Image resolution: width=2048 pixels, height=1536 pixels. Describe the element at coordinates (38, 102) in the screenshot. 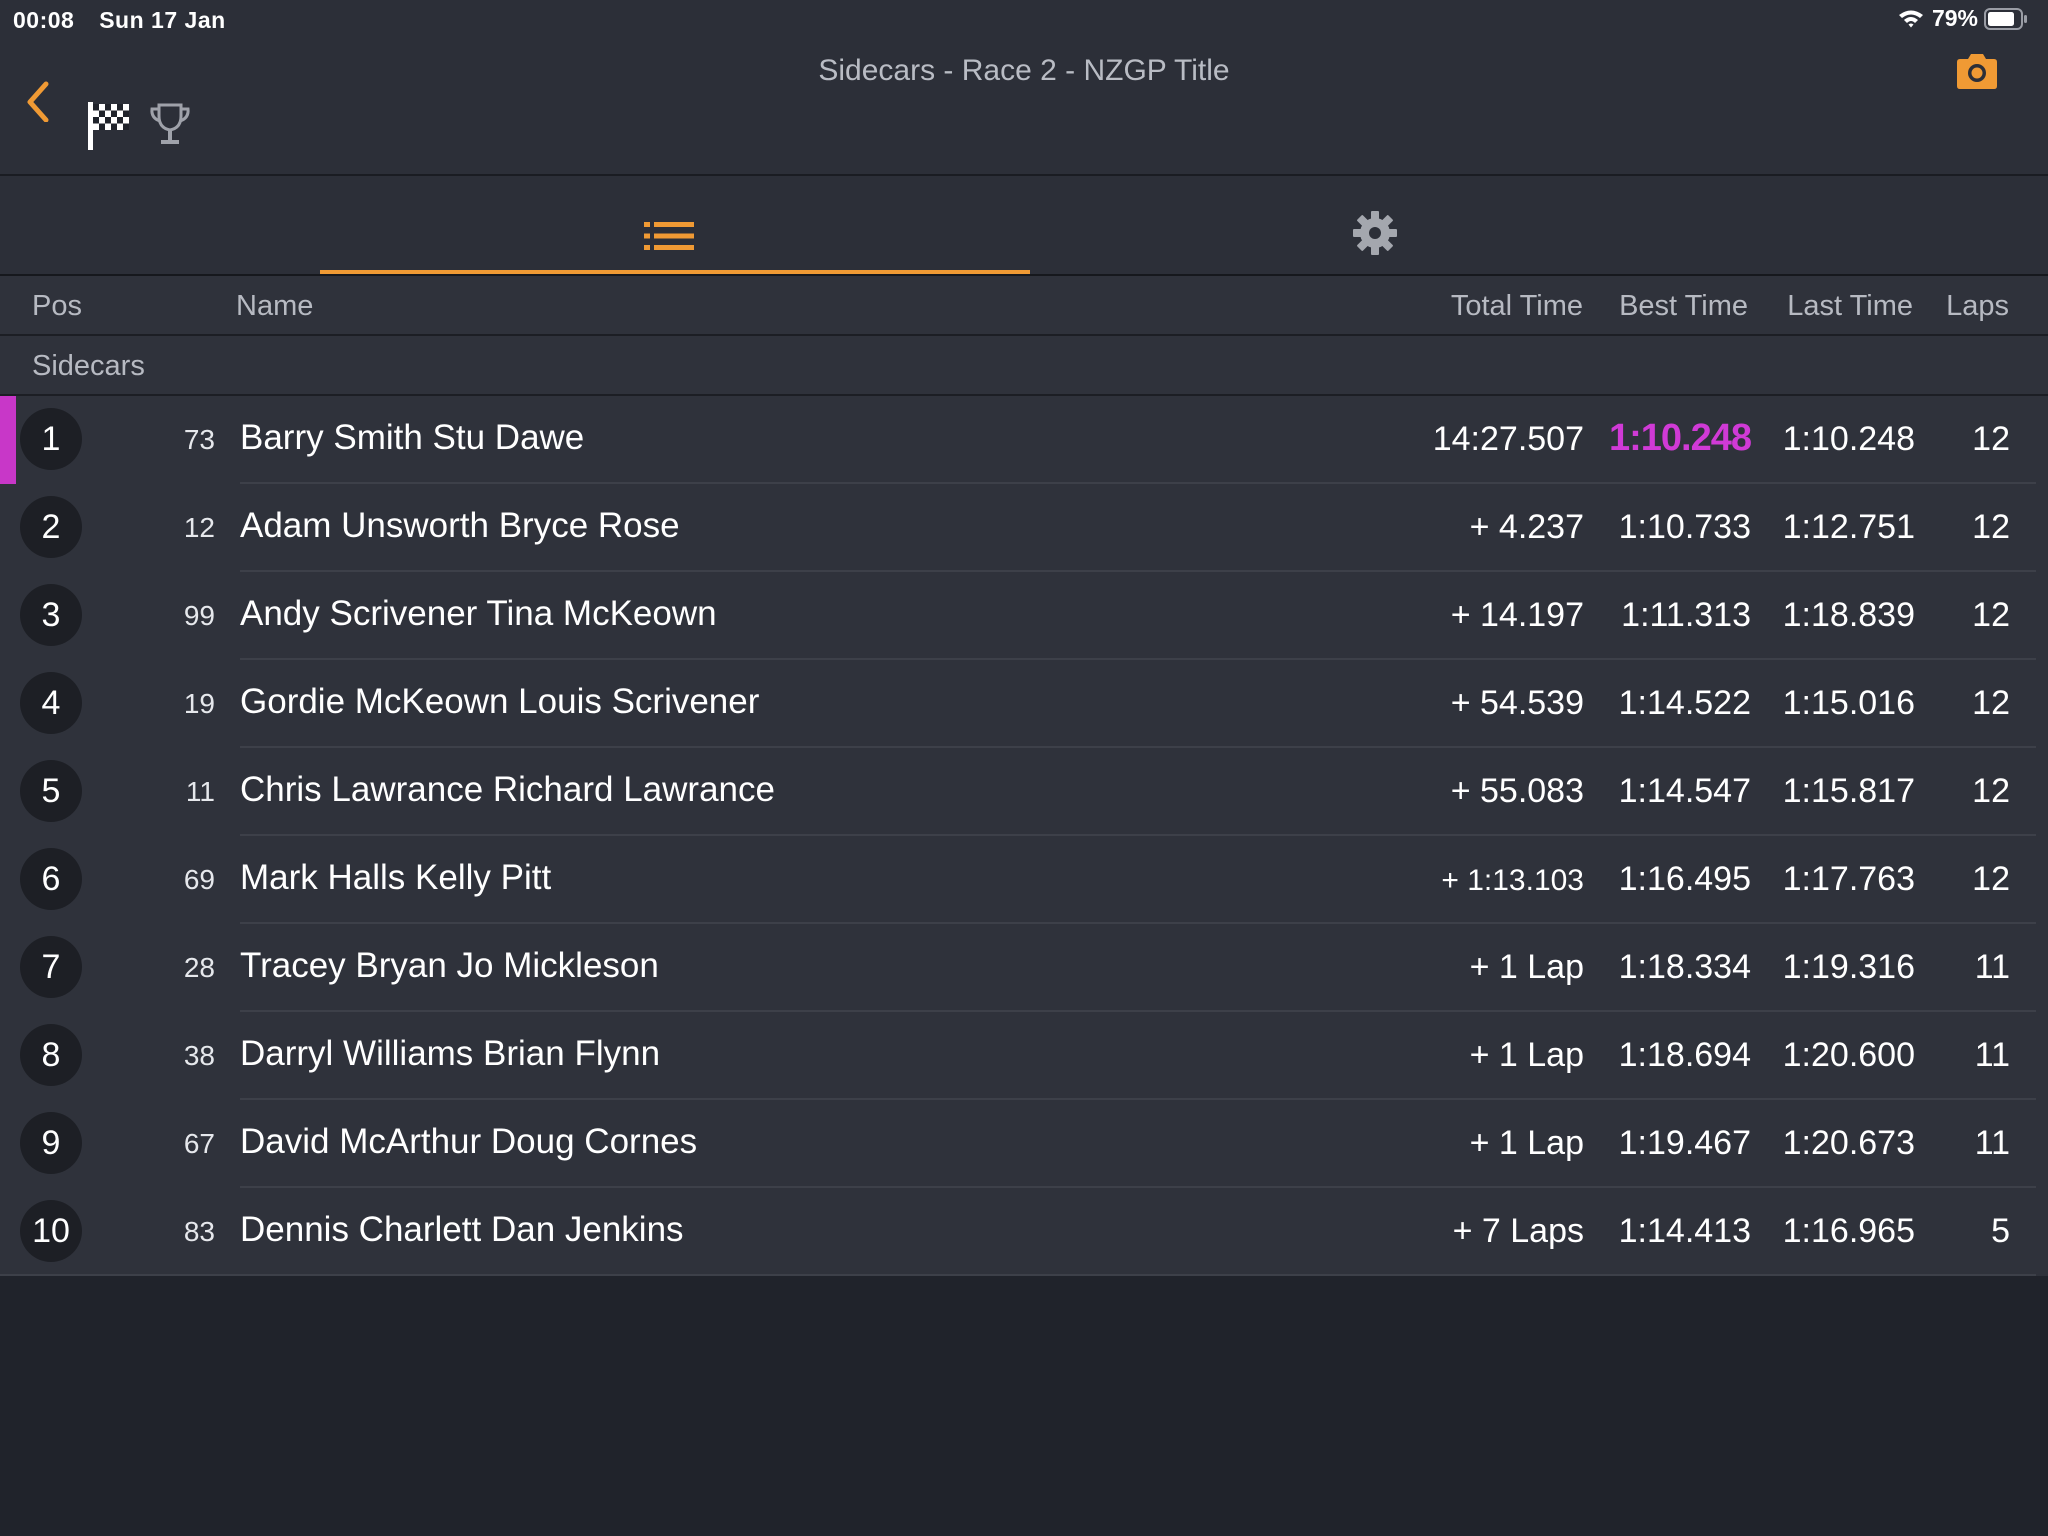

I see `chevron-left-icon` at that location.